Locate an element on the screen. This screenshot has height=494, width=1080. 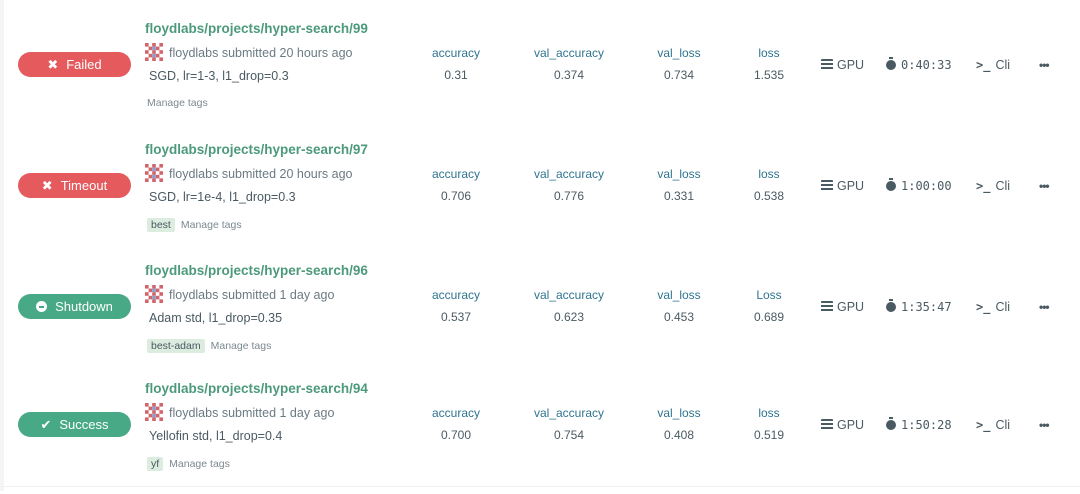
tag-row: yf Manage tags is located at coordinates (188, 464).